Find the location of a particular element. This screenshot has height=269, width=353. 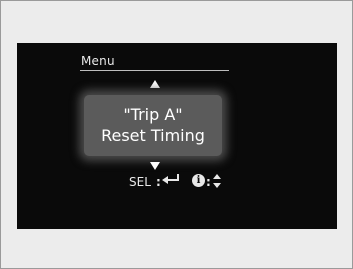

menu-title-underline is located at coordinates (154, 70).